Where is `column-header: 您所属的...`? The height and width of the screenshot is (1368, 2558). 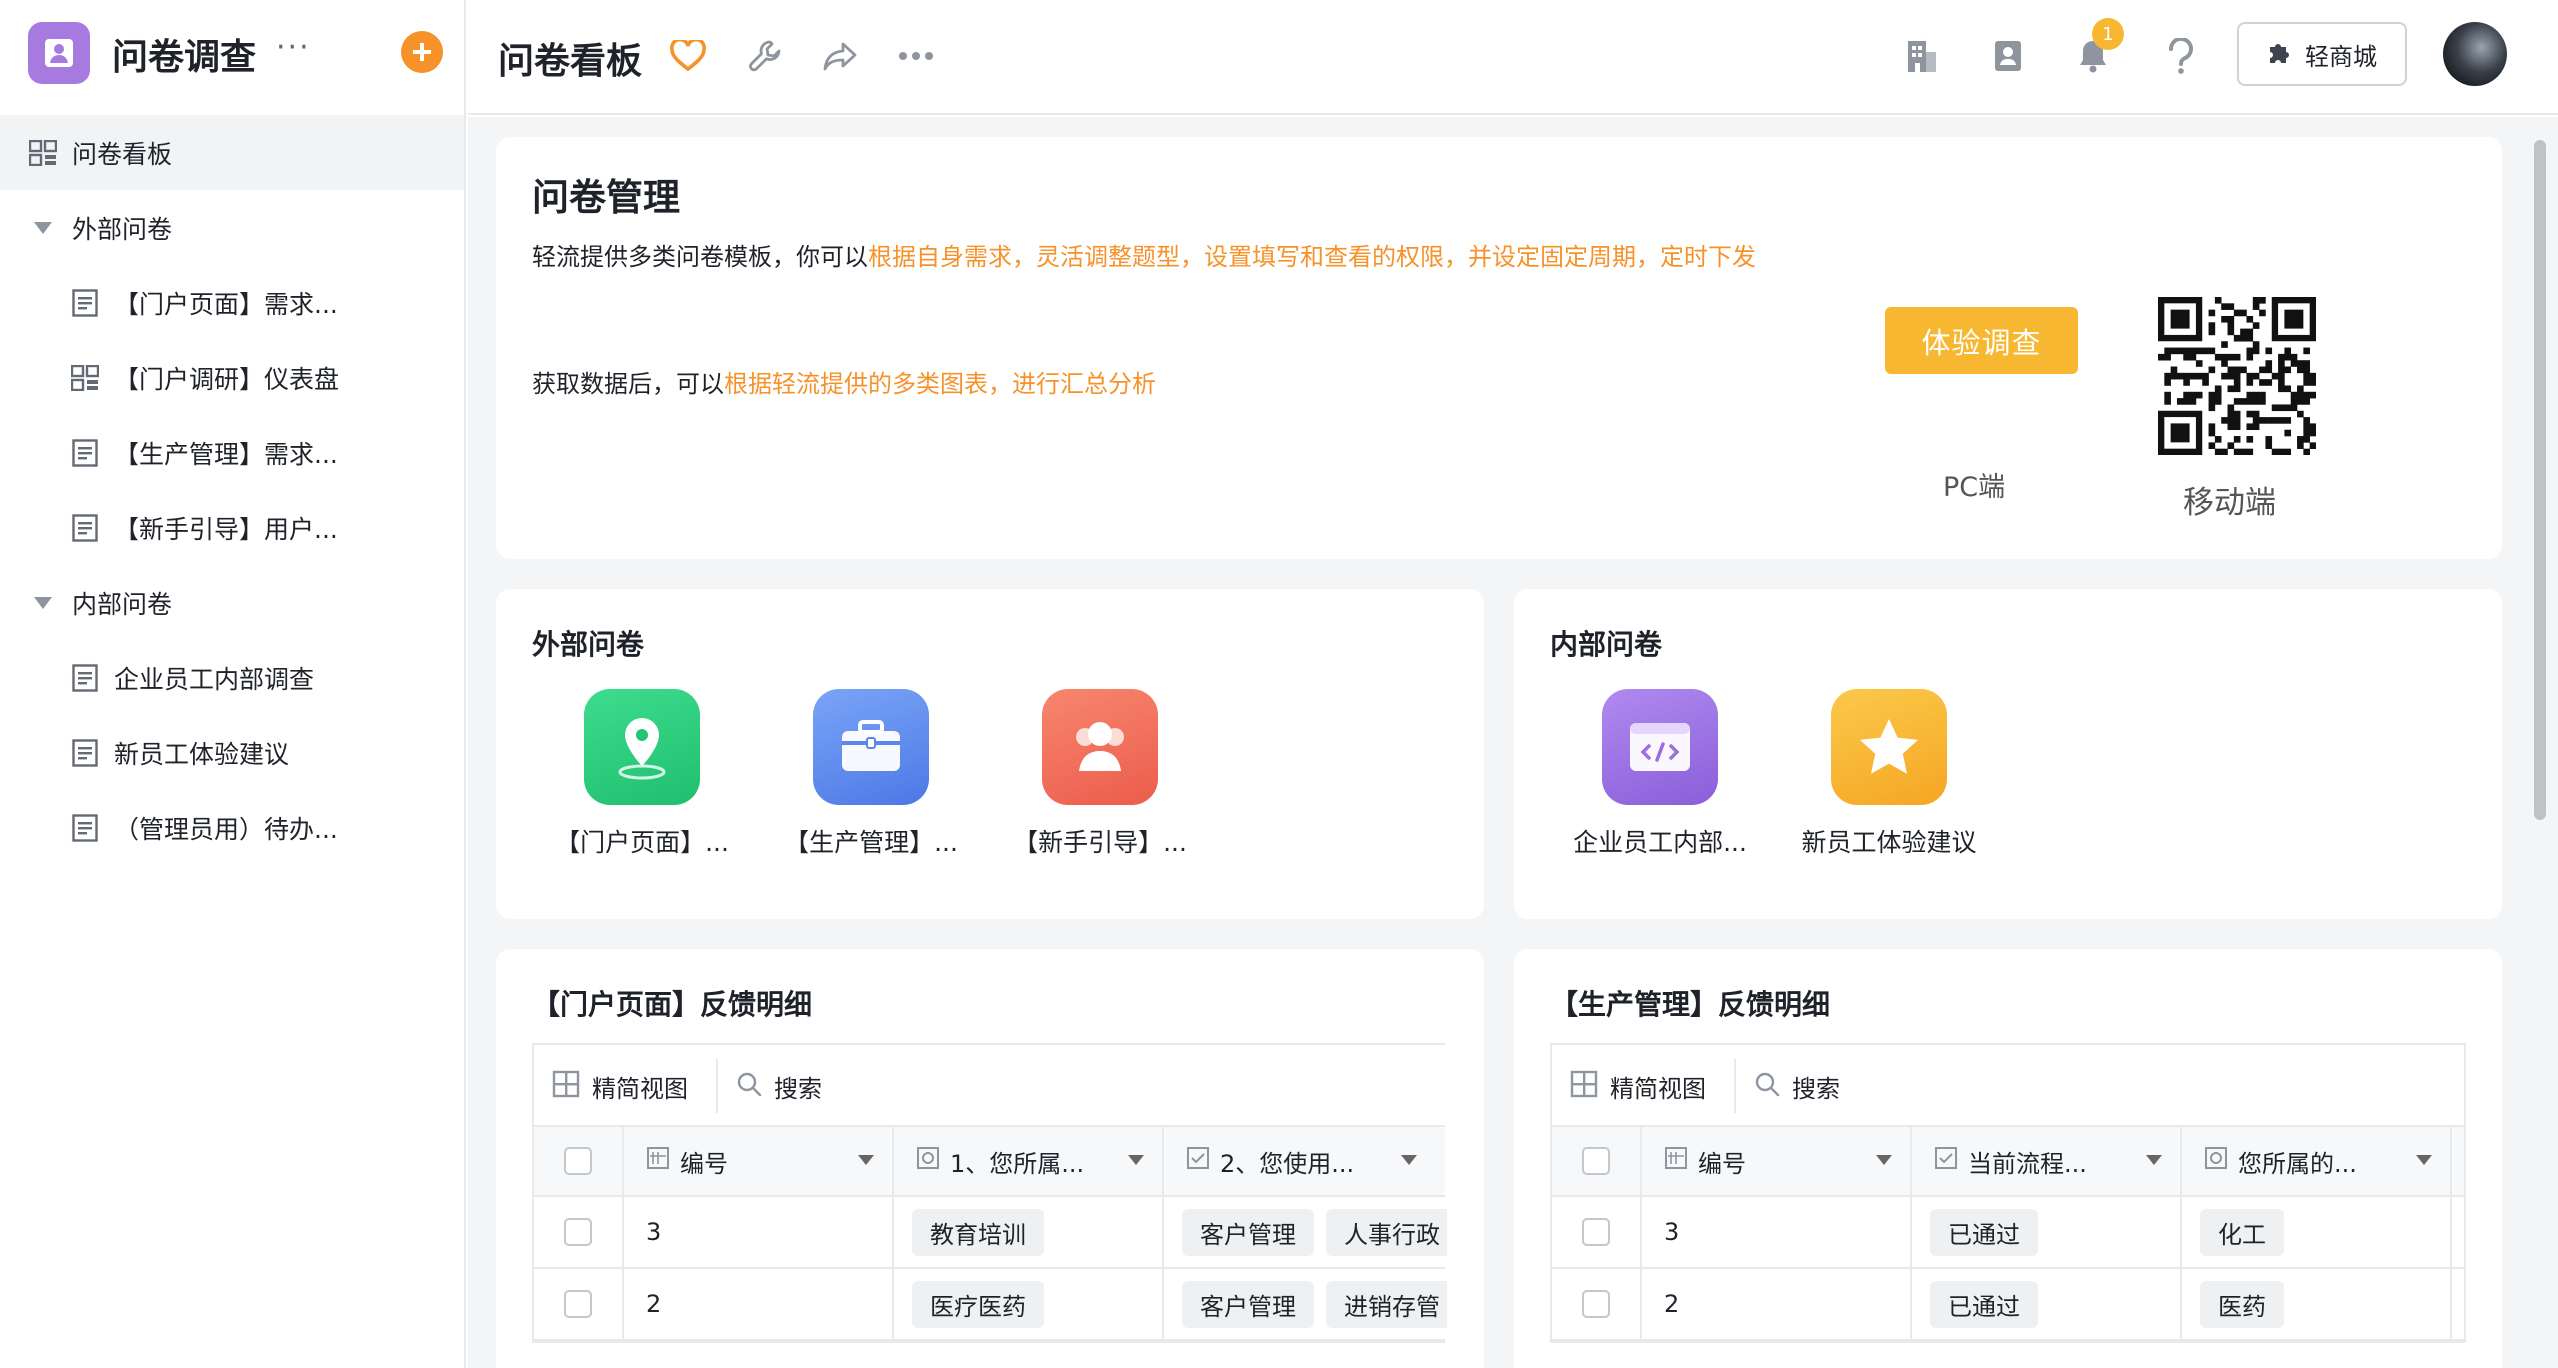
column-header: 您所属的... is located at coordinates (2317, 1161).